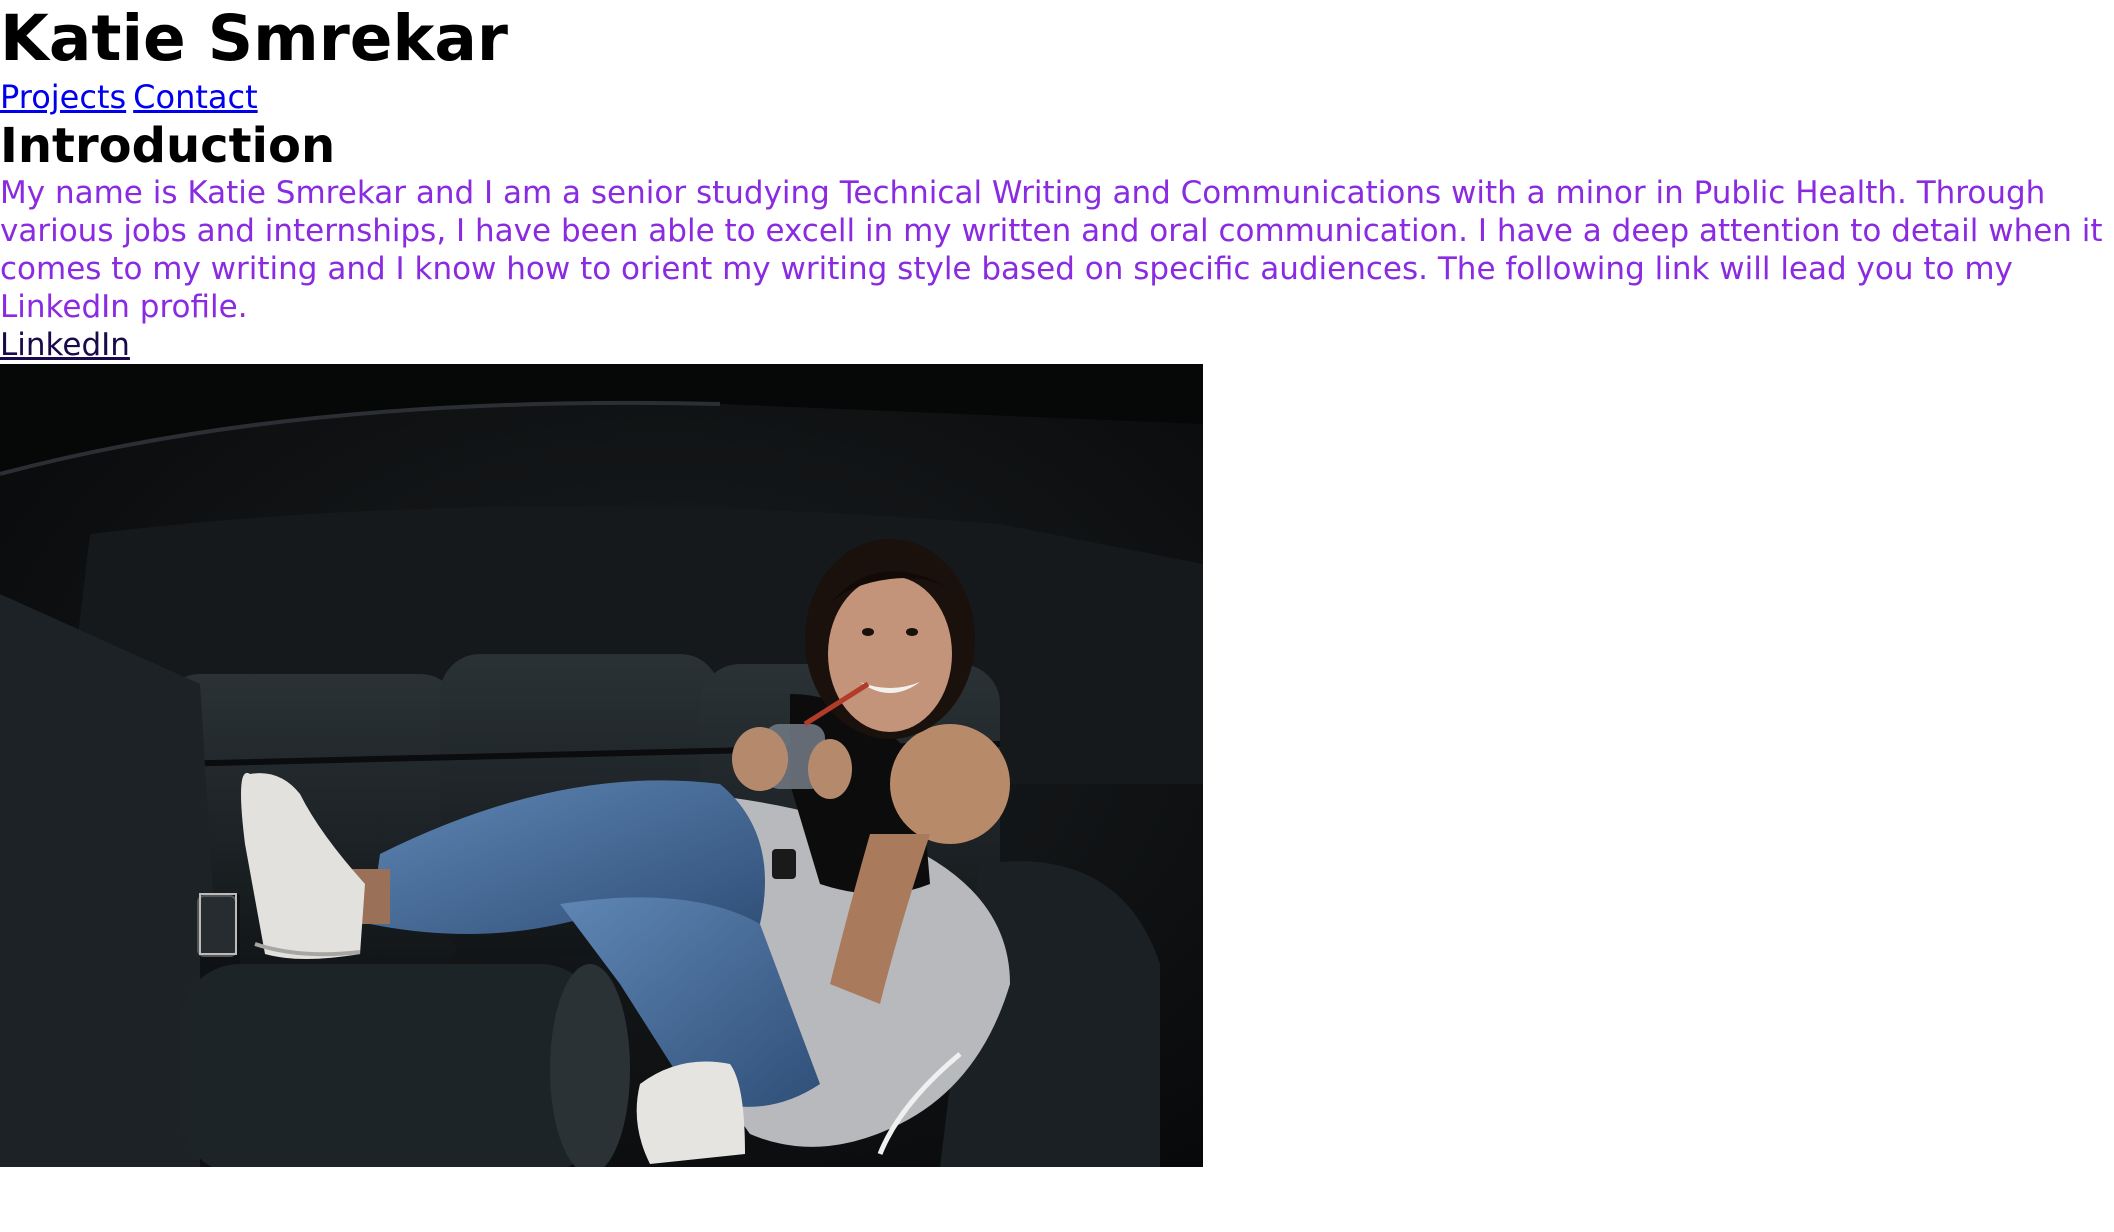 The height and width of the screenshot is (1232, 2114). Describe the element at coordinates (132, 97) in the screenshot. I see `main-nav: Projects Contact` at that location.